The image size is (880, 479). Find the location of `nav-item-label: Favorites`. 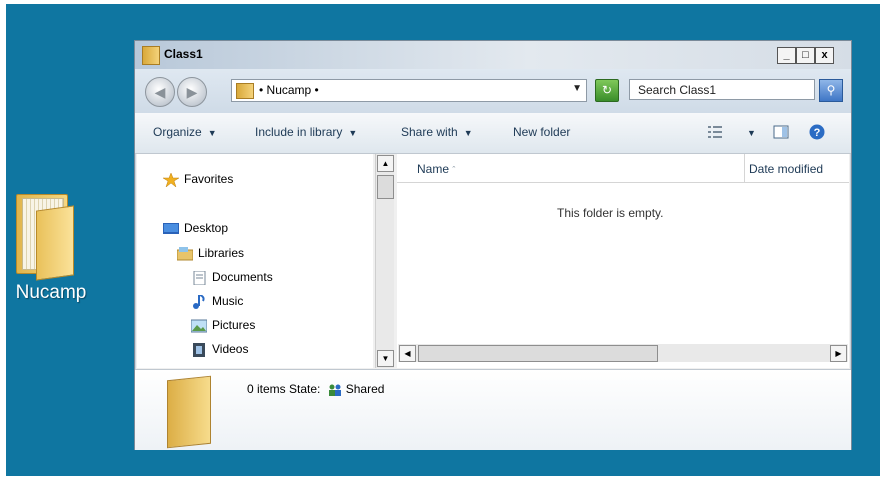

nav-item-label: Favorites is located at coordinates (209, 179).